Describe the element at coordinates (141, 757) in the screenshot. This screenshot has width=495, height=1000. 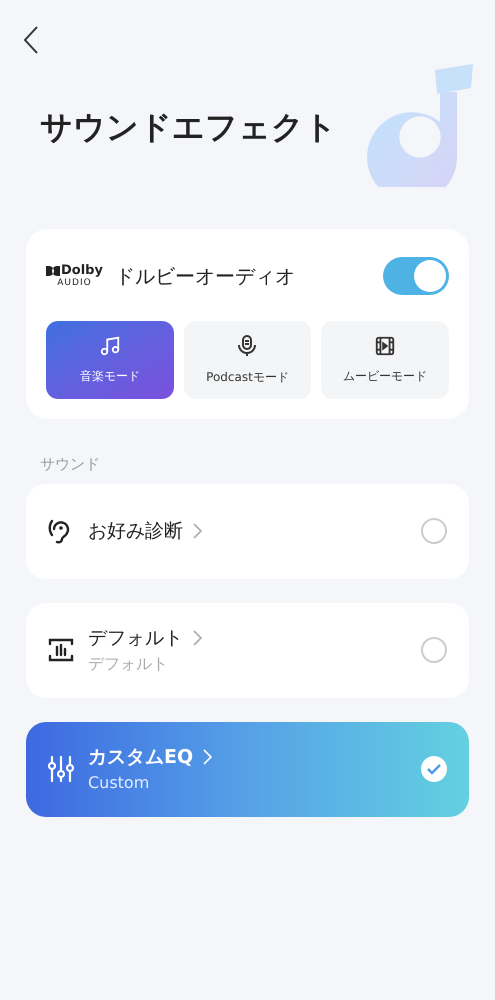
I see `option-title: カスタムEQ` at that location.